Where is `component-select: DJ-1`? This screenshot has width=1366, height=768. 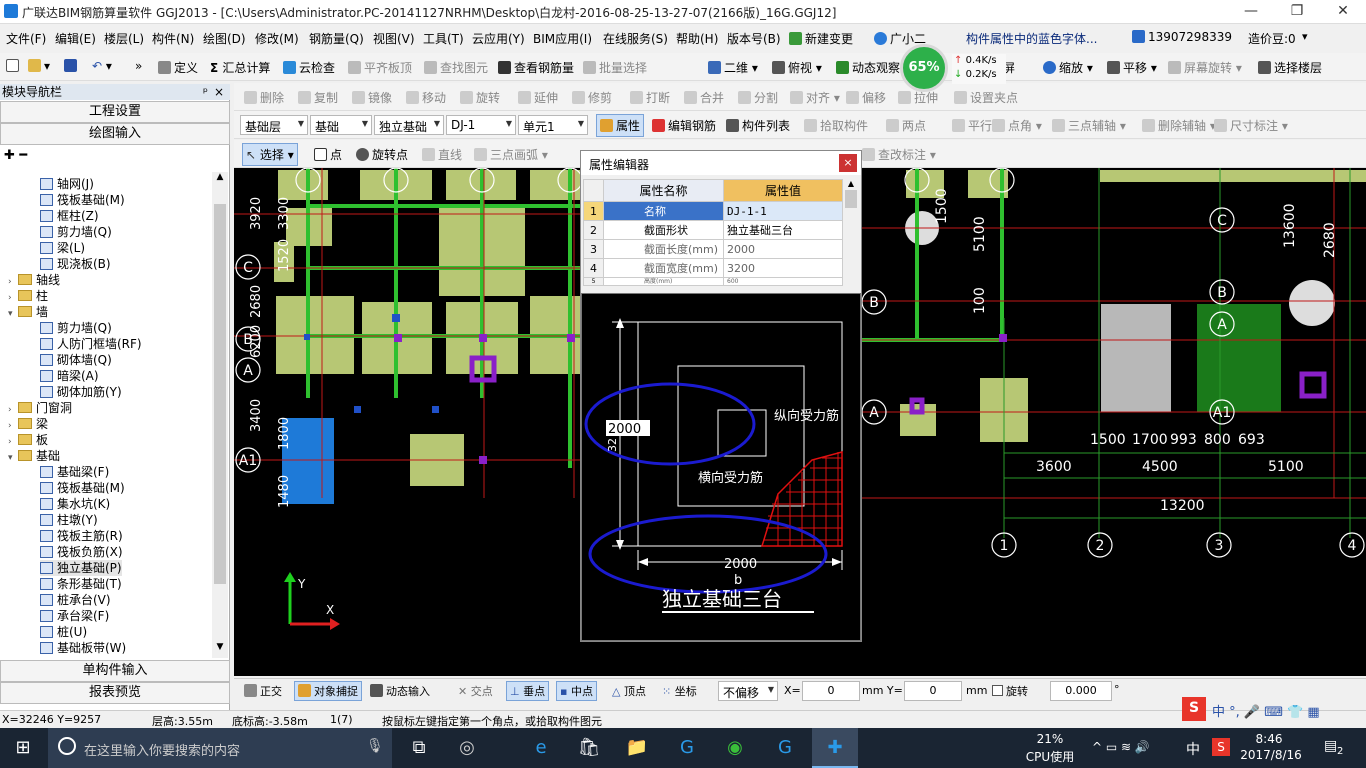
component-select: DJ-1 is located at coordinates (481, 125).